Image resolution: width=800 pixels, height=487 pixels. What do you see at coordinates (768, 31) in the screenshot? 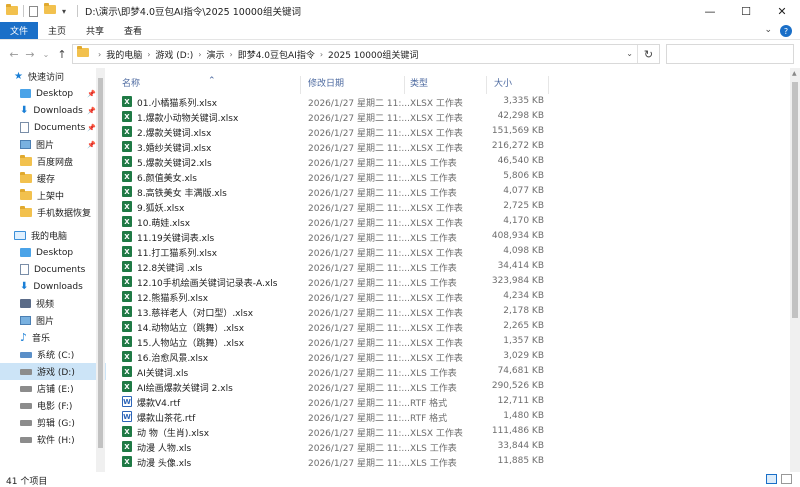
I see `expand-ribbon-icon: ⌄` at bounding box center [768, 31].